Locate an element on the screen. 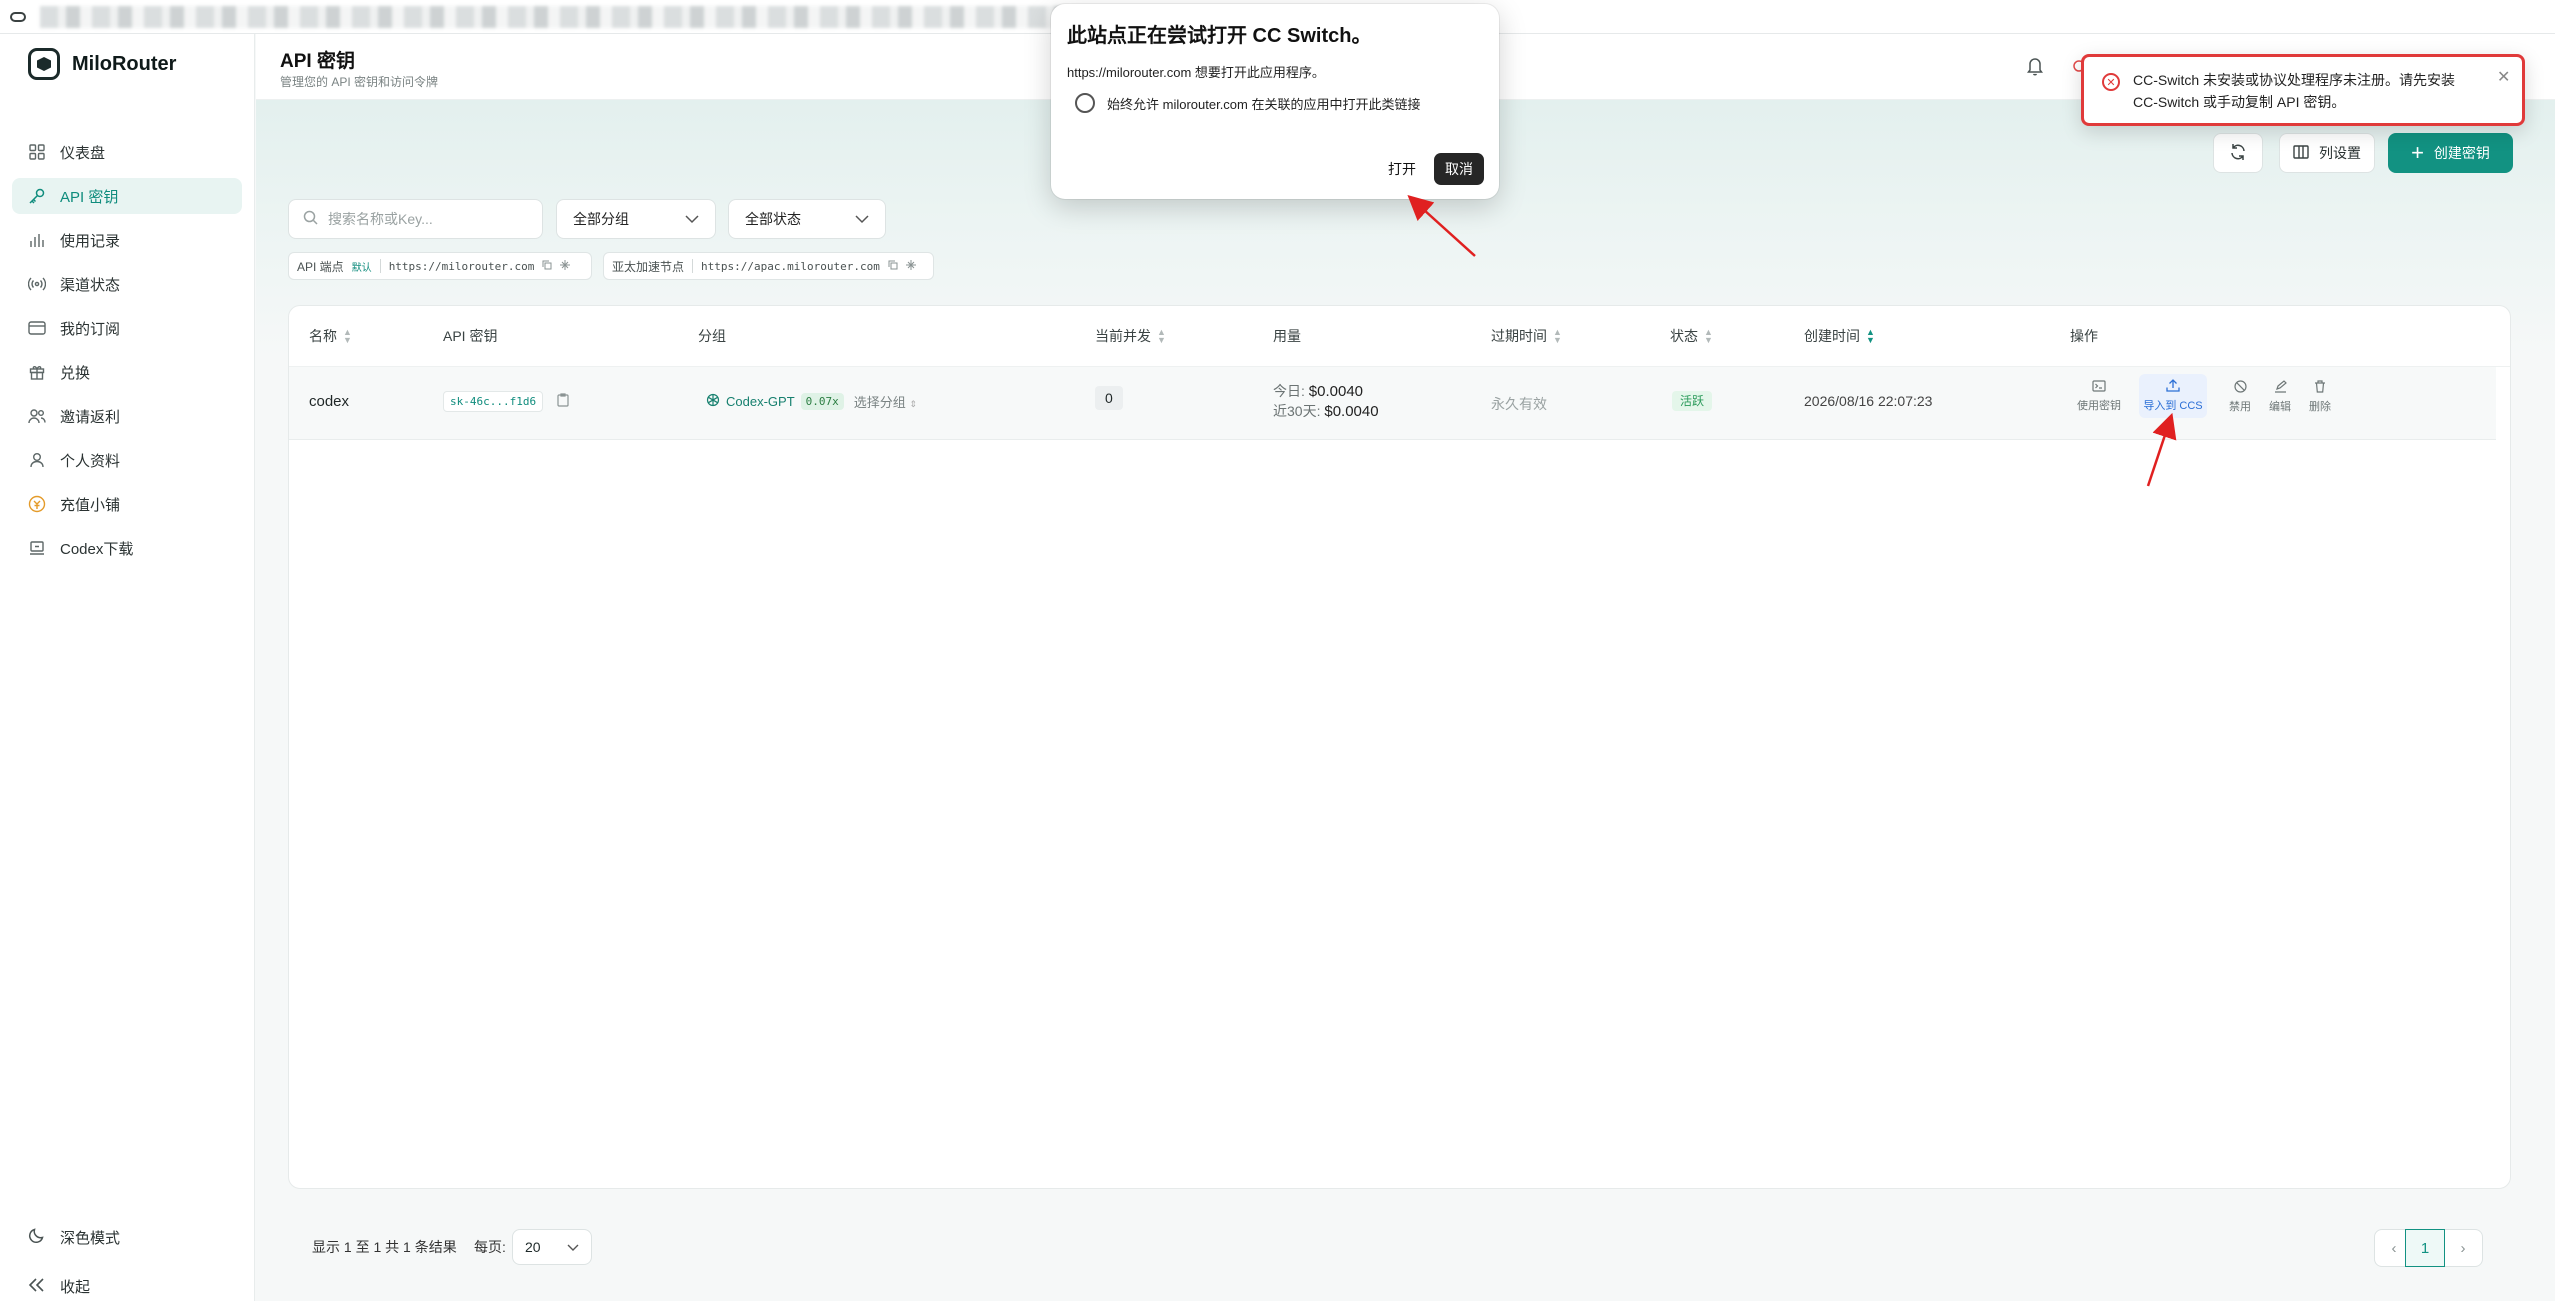 The image size is (2555, 1301). page-subtitle: 管理您的 API 密钥和访问令牌 is located at coordinates (359, 82).